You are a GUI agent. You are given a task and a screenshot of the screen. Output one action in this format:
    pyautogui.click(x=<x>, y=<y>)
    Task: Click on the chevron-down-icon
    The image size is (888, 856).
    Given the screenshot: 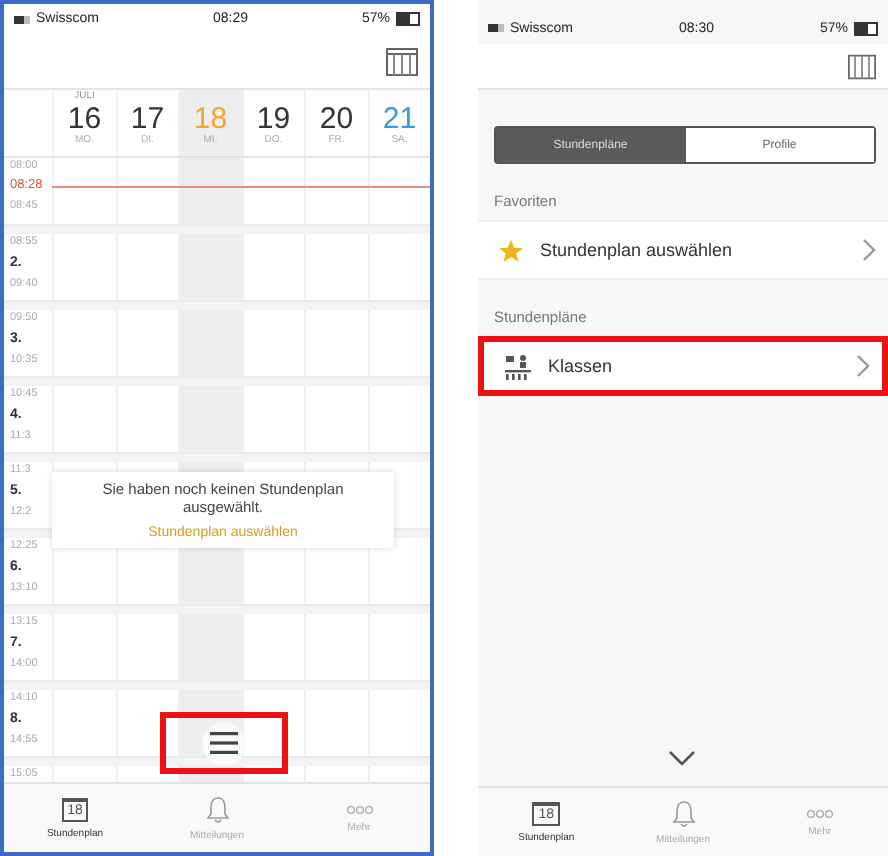 What is the action you would take?
    pyautogui.click(x=682, y=758)
    